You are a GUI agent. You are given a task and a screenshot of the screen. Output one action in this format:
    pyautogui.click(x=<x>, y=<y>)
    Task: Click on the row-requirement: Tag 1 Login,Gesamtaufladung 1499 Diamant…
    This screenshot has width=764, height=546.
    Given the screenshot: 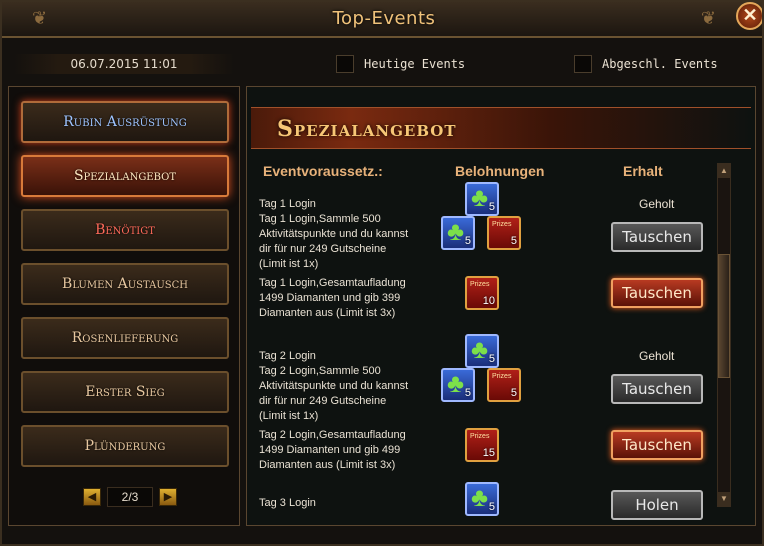 What is the action you would take?
    pyautogui.click(x=332, y=298)
    